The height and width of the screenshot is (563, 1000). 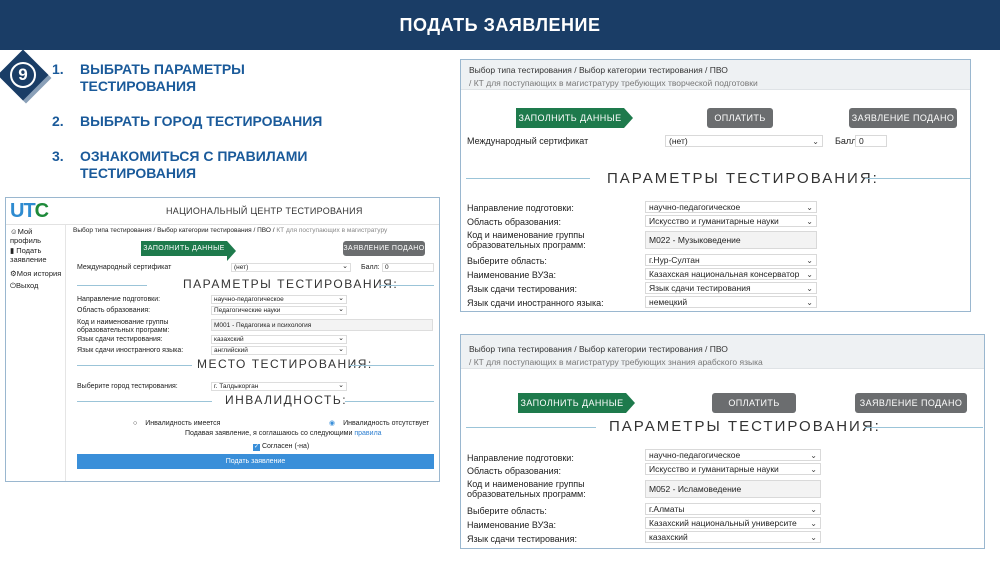 I want to click on university-select: Казахская национальная консерватор ⌄, so click(x=731, y=274).